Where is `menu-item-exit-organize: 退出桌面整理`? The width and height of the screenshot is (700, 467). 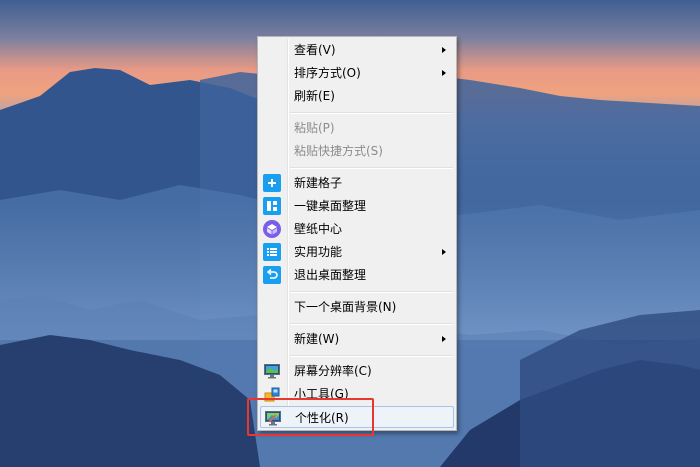
menu-item-exit-organize: 退出桌面整理 is located at coordinates (357, 275).